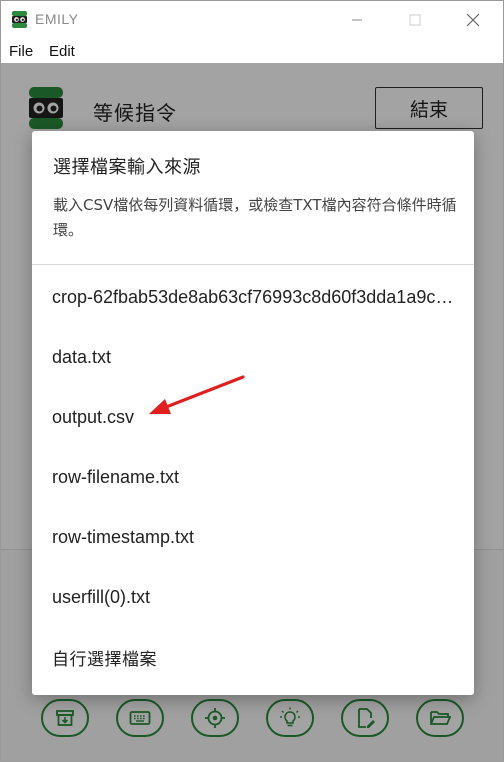 This screenshot has width=504, height=762. Describe the element at coordinates (253, 357) in the screenshot. I see `file-item: data.txt` at that location.